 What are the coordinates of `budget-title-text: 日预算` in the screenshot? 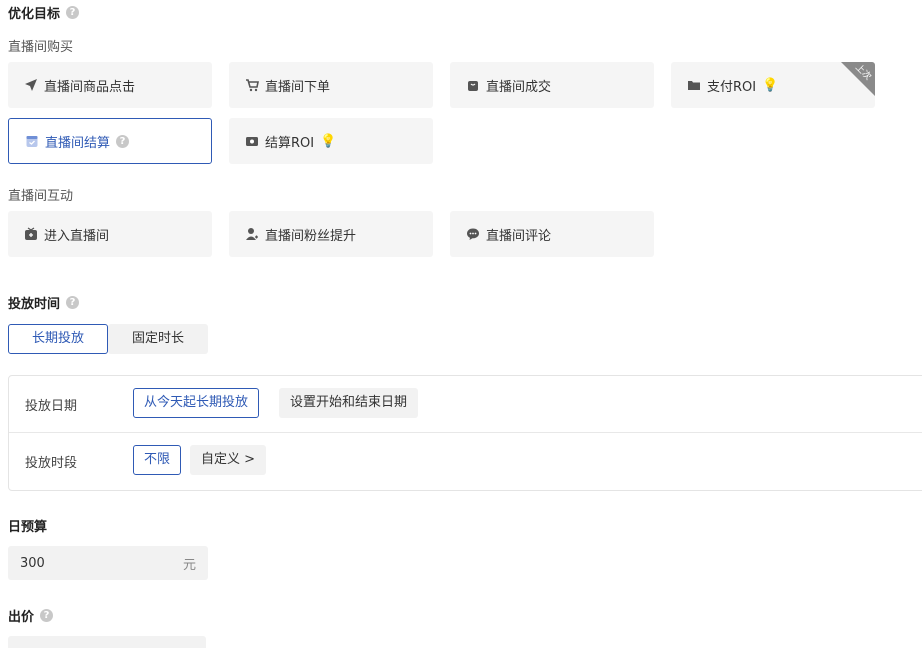 It's located at (28, 527).